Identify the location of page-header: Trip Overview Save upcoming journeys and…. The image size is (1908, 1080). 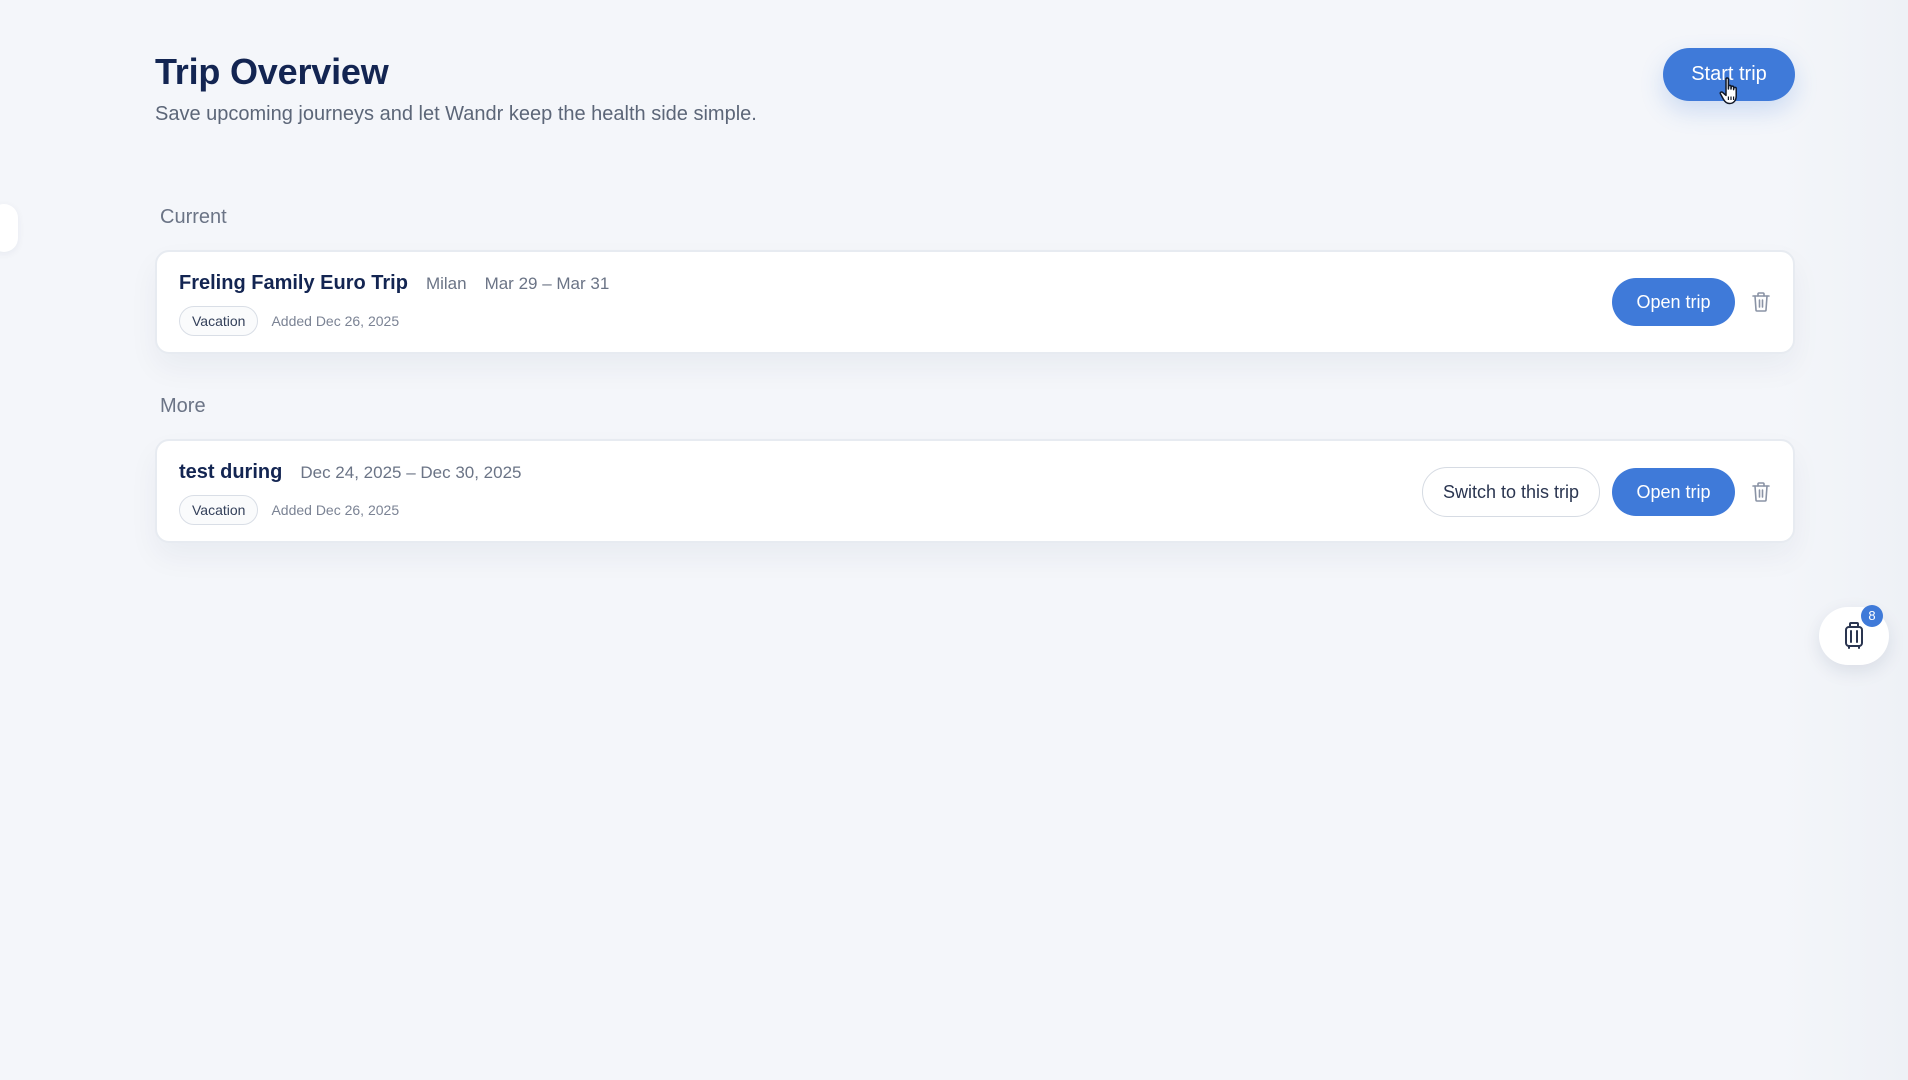
(456, 88).